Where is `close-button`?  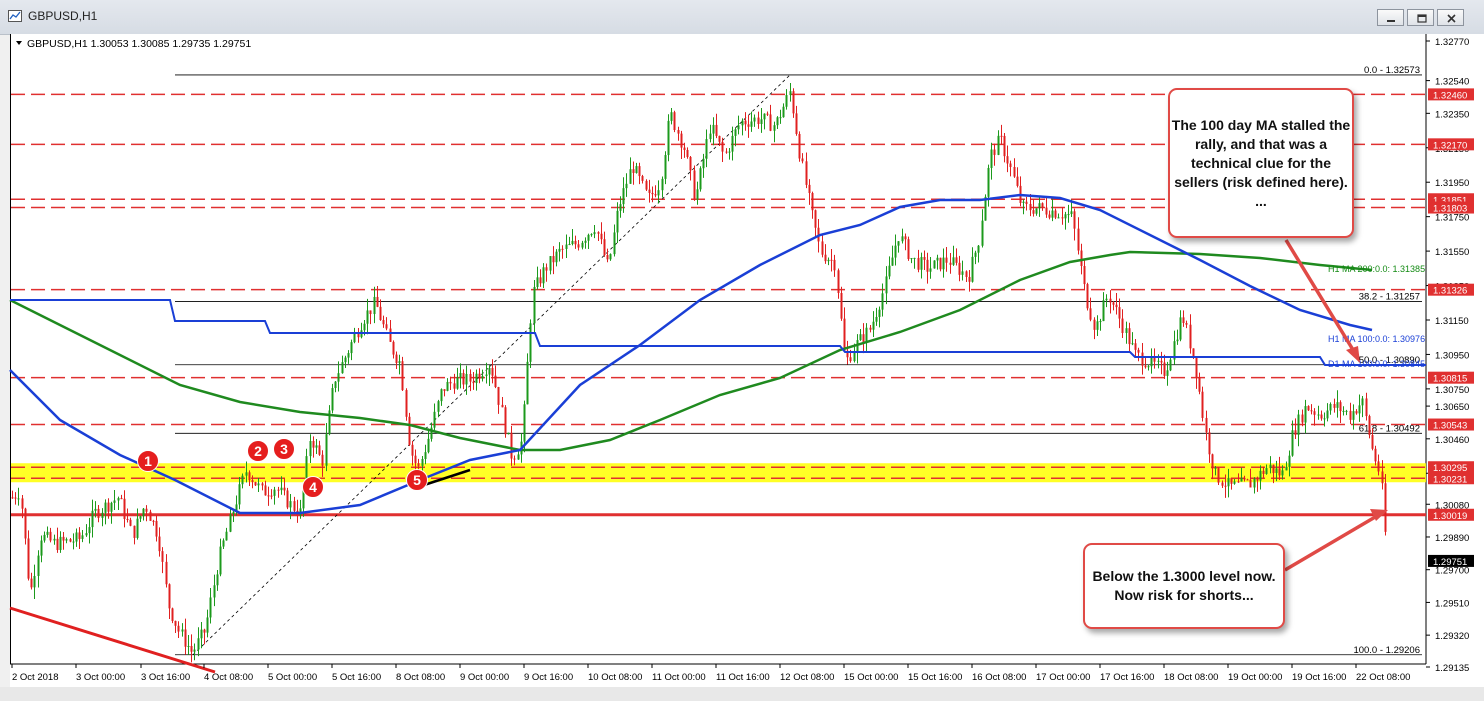
close-button is located at coordinates (1450, 17).